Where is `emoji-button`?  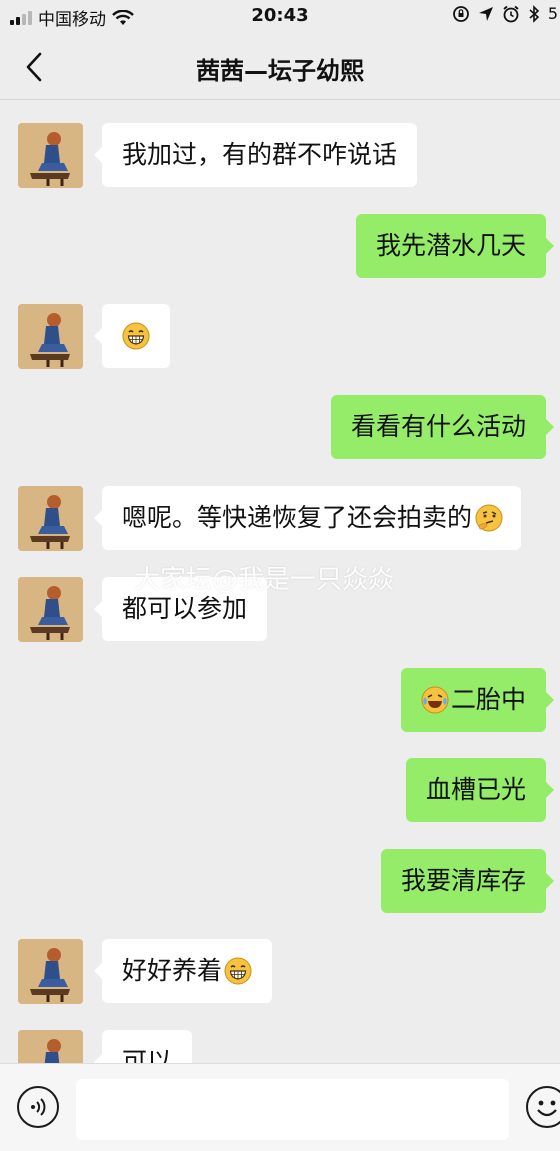 emoji-button is located at coordinates (543, 1107).